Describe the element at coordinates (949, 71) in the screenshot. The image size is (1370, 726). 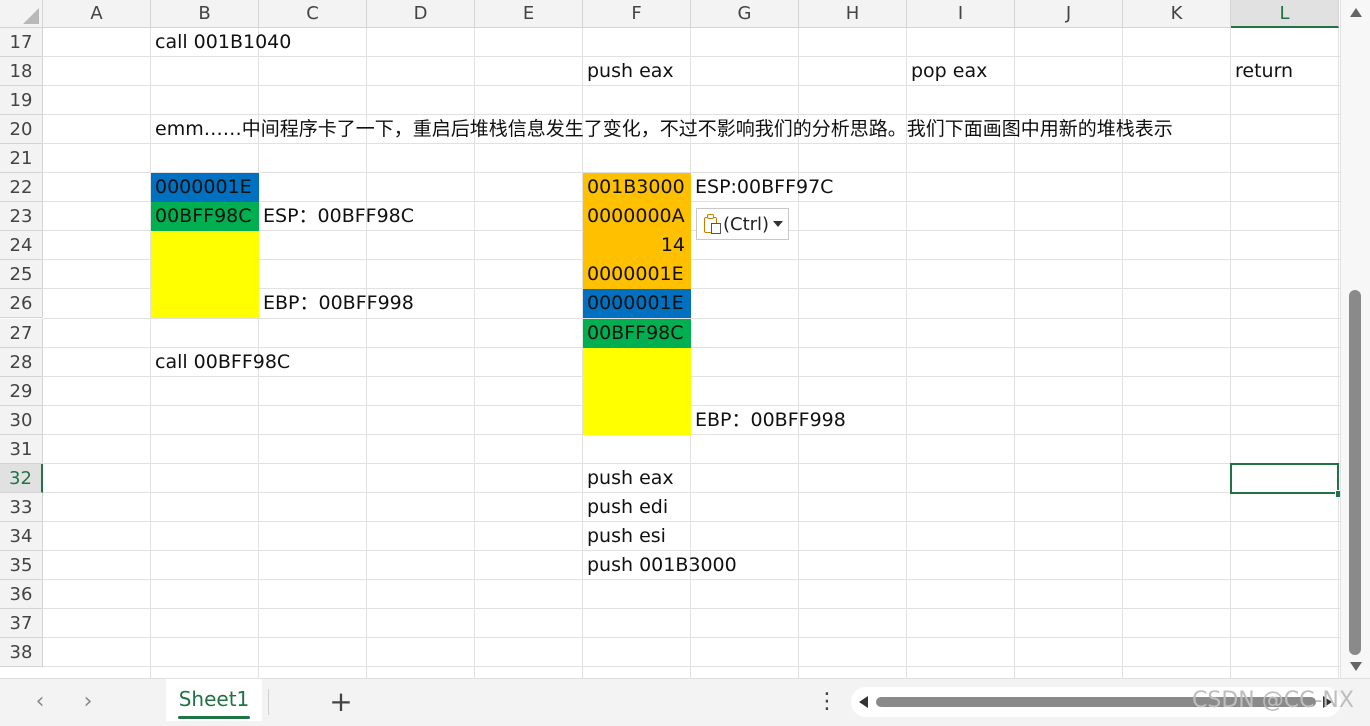
I see `cell-i18: pop eax` at that location.